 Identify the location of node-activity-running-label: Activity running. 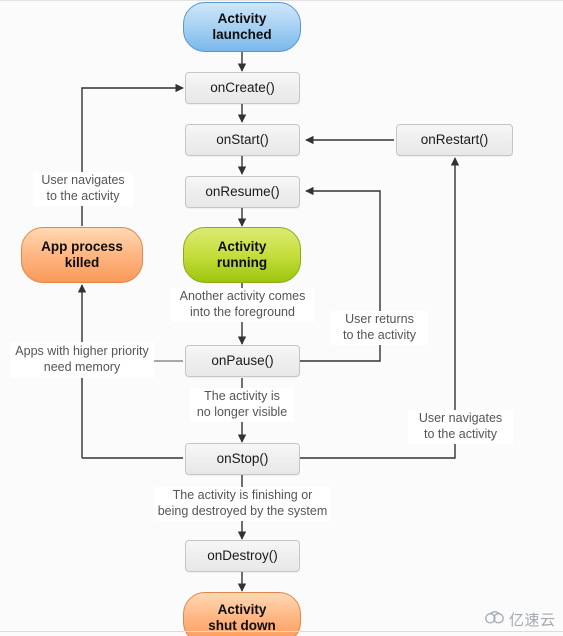
(242, 254).